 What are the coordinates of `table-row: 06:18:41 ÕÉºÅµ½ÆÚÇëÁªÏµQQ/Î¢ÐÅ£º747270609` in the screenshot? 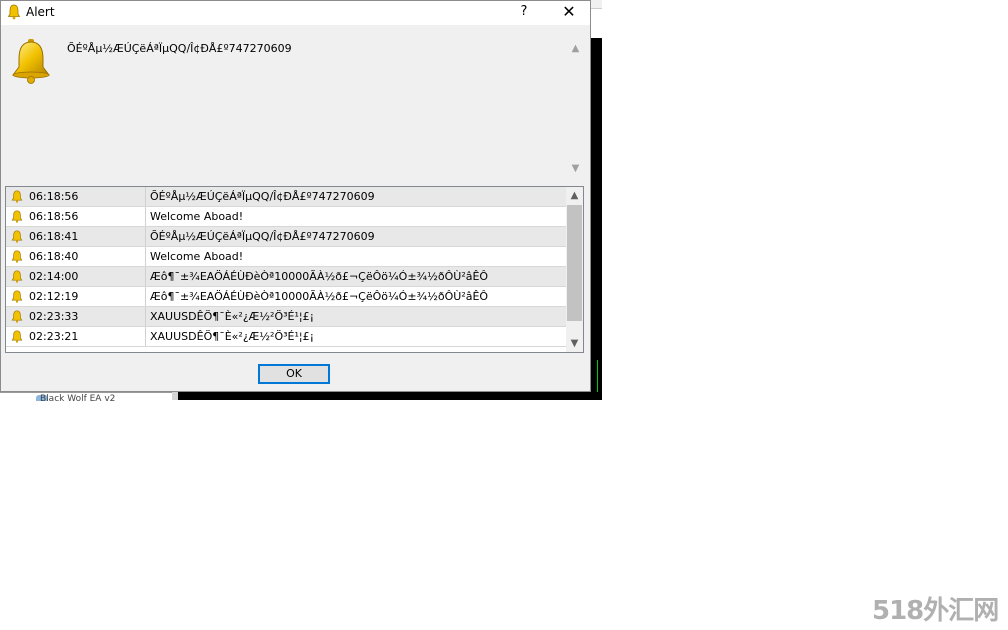 It's located at (286, 237).